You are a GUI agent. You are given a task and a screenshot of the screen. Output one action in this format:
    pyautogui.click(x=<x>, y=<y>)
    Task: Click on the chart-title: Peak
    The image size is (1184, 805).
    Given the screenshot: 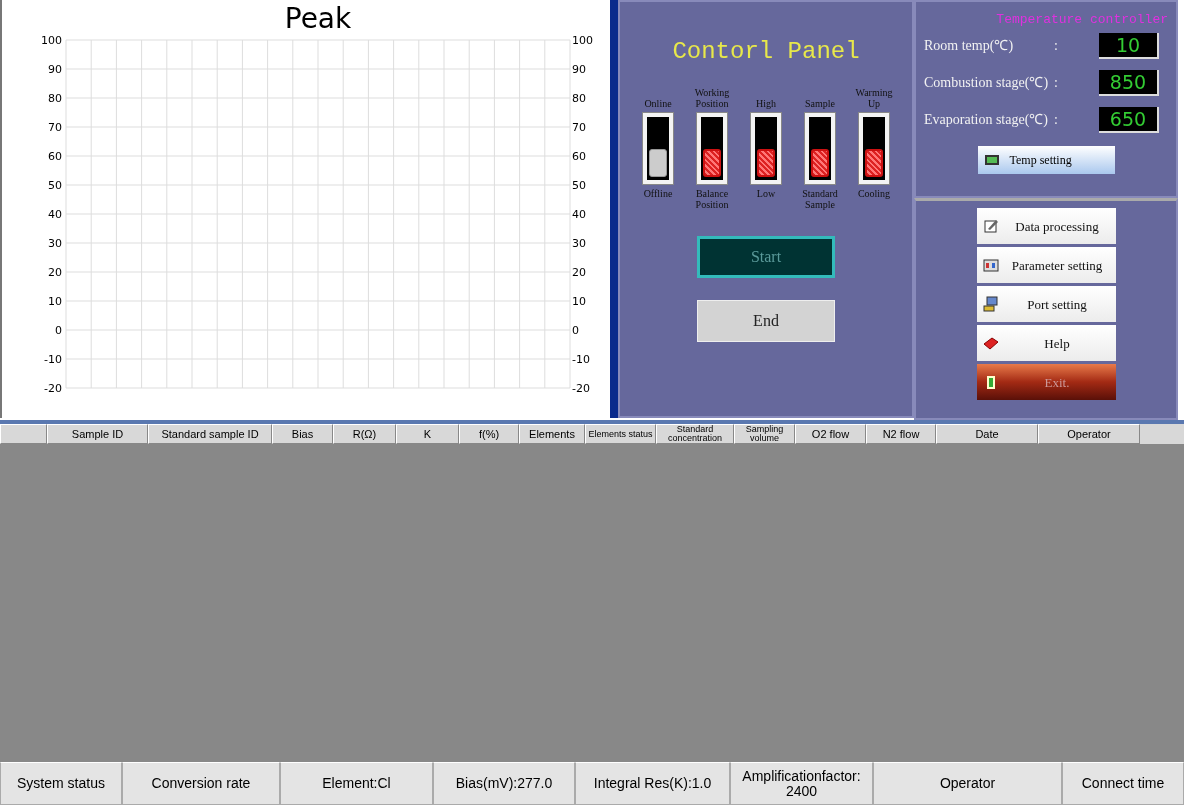 What is the action you would take?
    pyautogui.click(x=318, y=18)
    